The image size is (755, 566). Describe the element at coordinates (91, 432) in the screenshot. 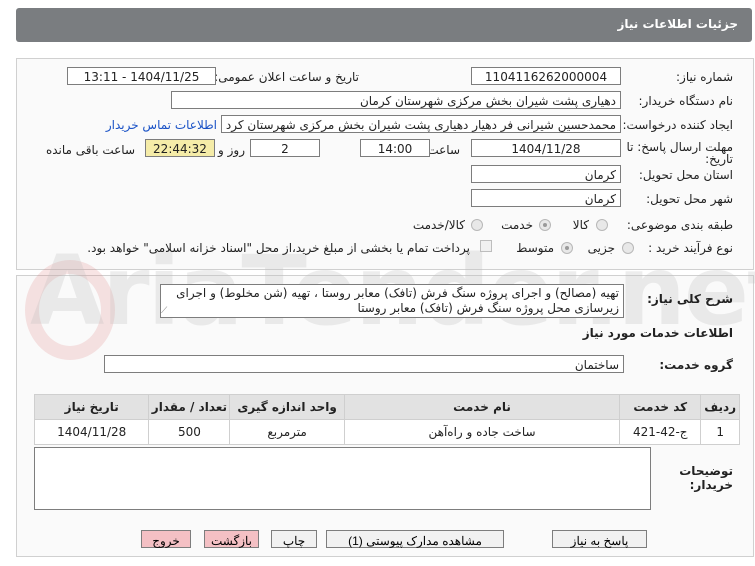

I see `cell-need-date: 1404/11/28` at that location.